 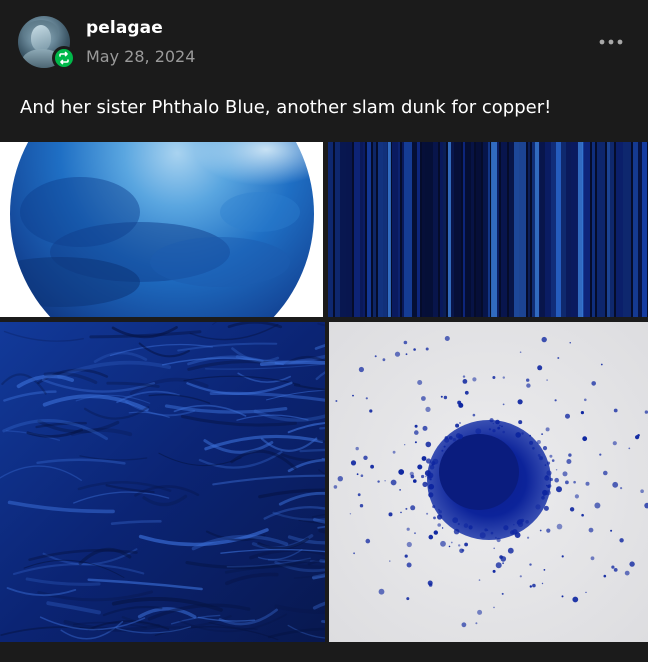 What do you see at coordinates (140, 56) in the screenshot?
I see `post-date: May 28, 2024` at bounding box center [140, 56].